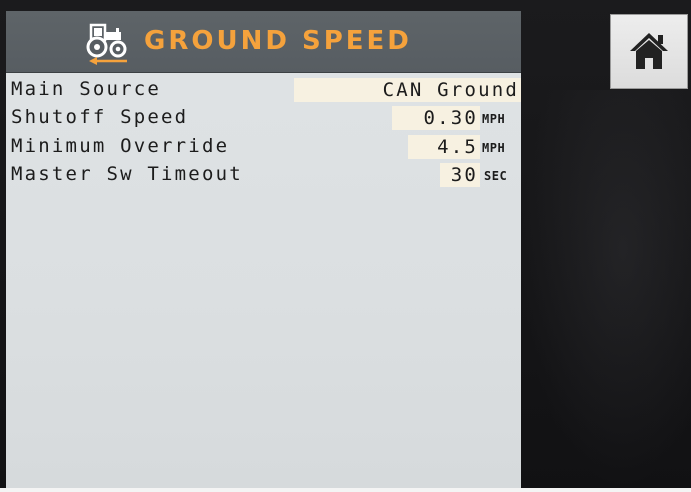 This screenshot has height=492, width=691. Describe the element at coordinates (106, 44) in the screenshot. I see `tractor-speed-icon` at that location.